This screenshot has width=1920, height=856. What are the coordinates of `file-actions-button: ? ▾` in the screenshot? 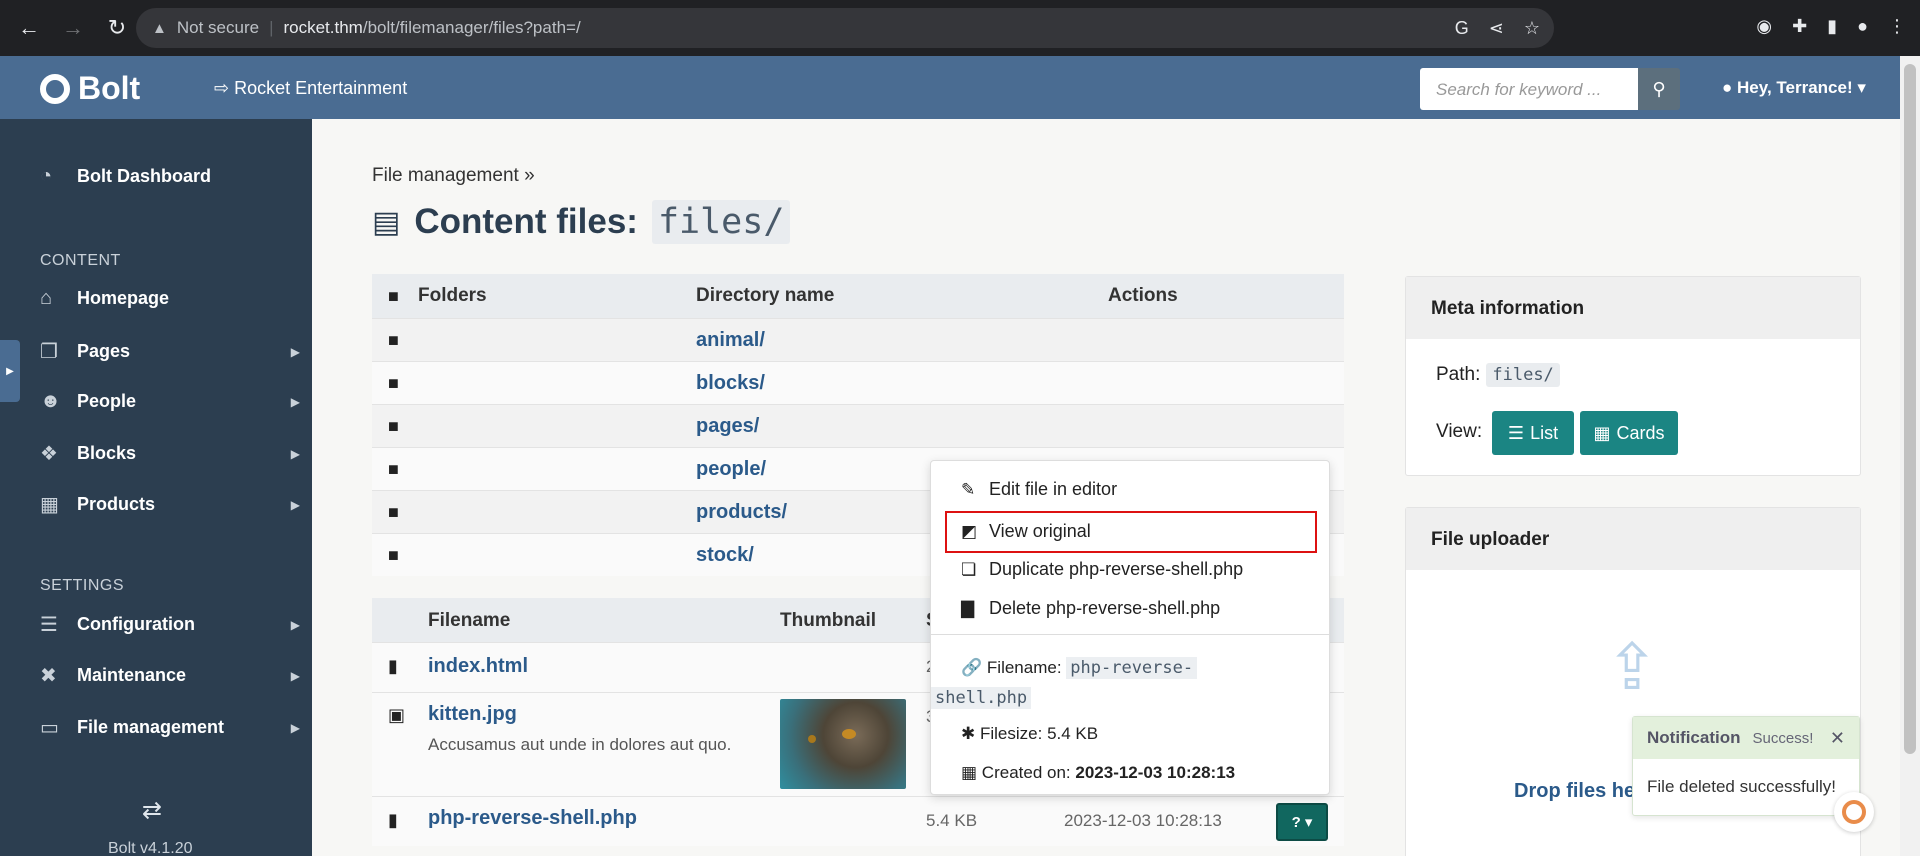 It's located at (1302, 822).